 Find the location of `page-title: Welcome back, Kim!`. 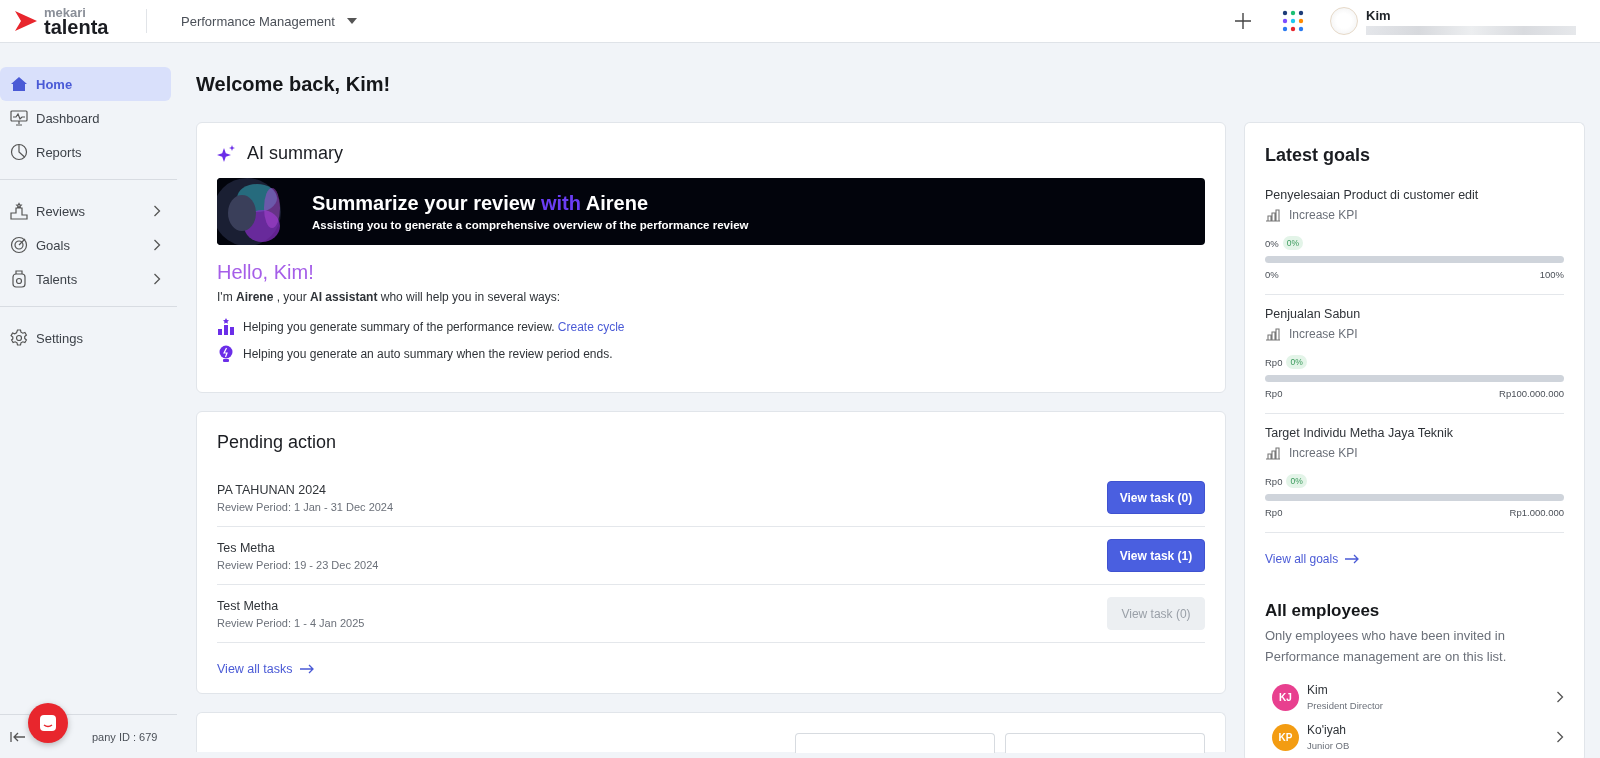

page-title: Welcome back, Kim! is located at coordinates (294, 84).